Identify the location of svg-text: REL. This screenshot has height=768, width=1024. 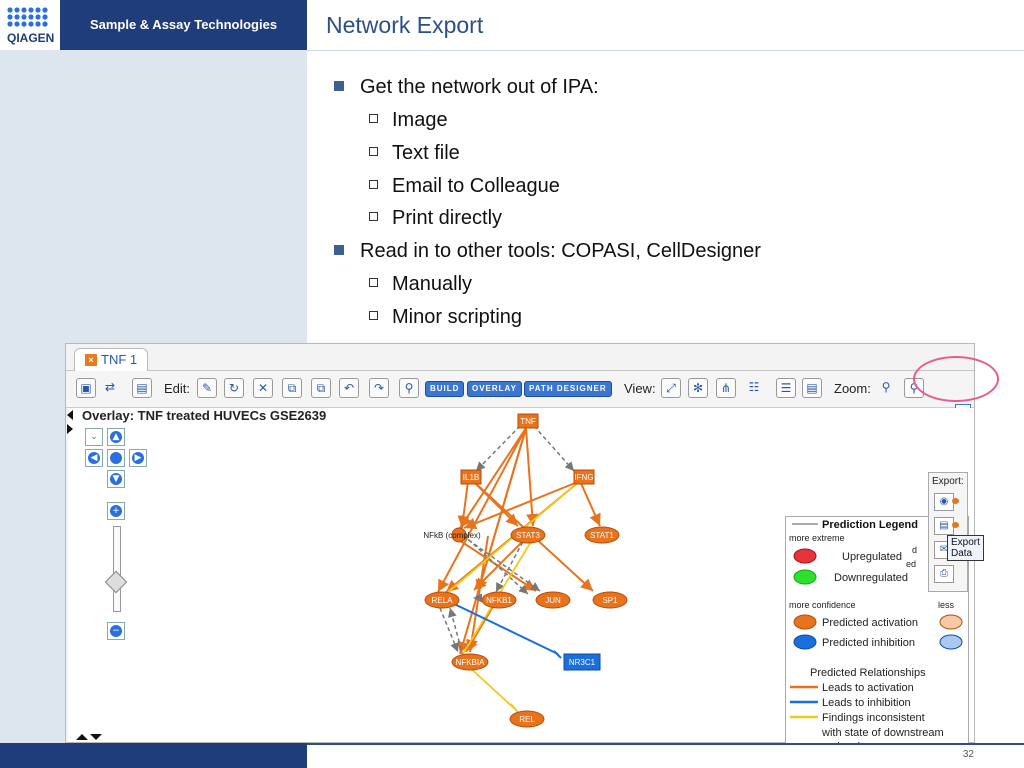
(527, 719).